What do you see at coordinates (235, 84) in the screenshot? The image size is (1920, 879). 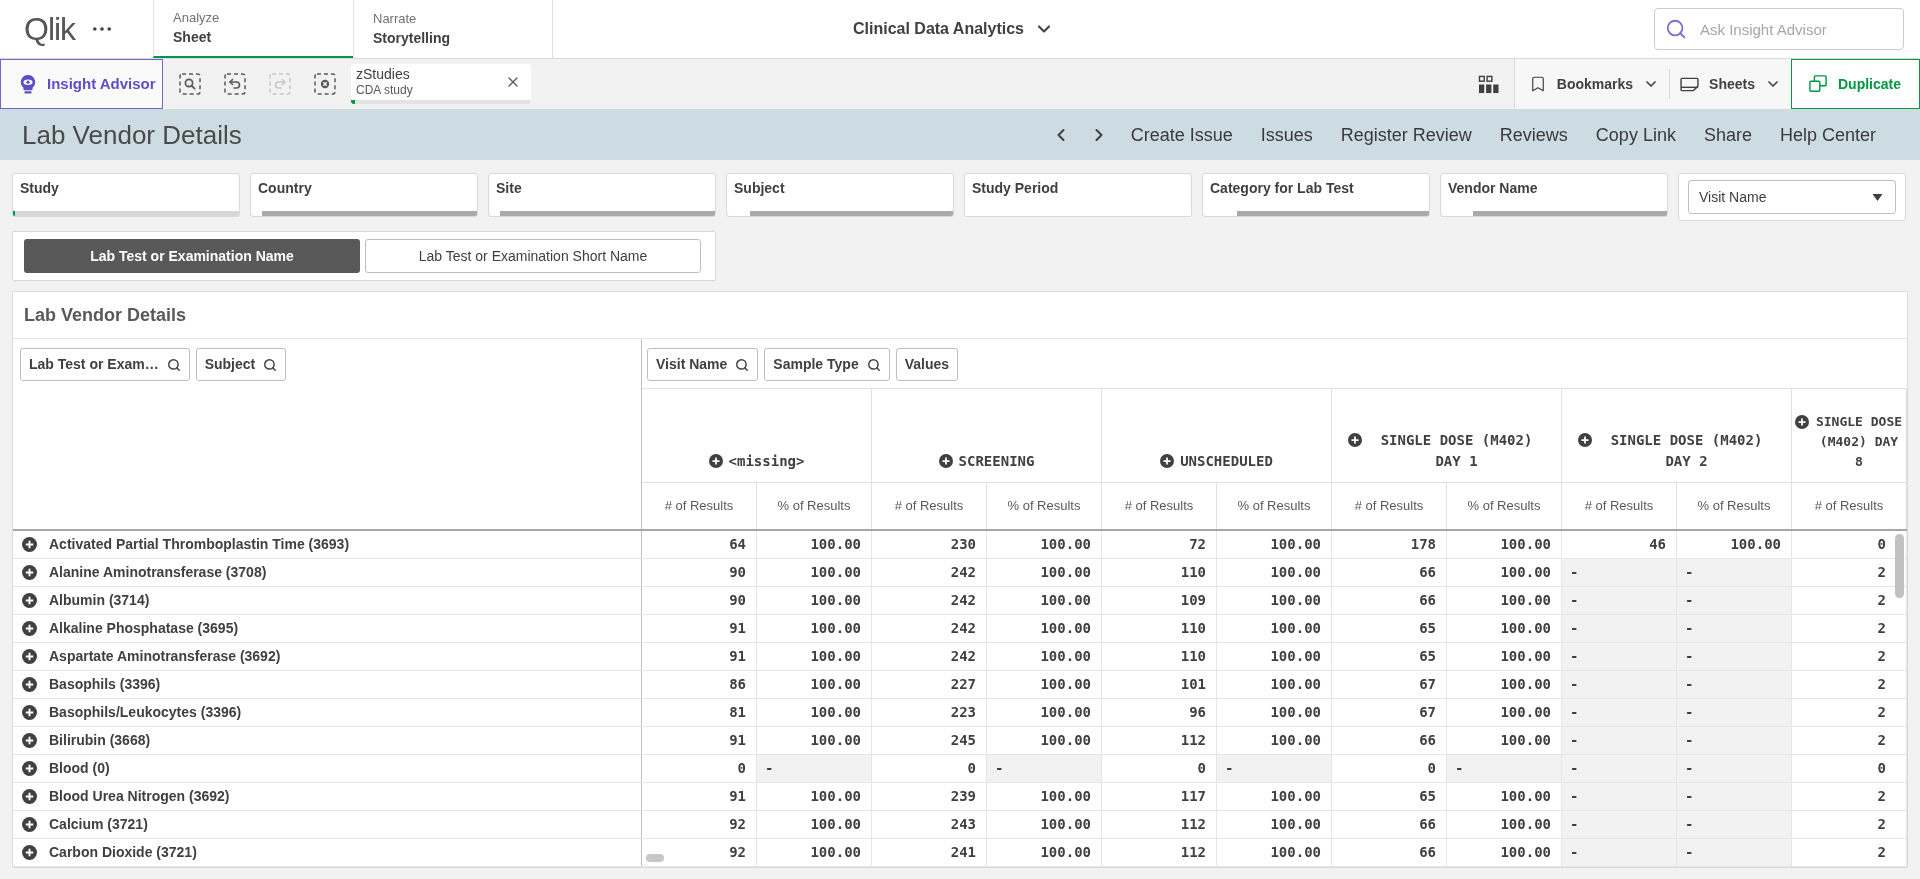 I see `back-arrow-square-icon` at bounding box center [235, 84].